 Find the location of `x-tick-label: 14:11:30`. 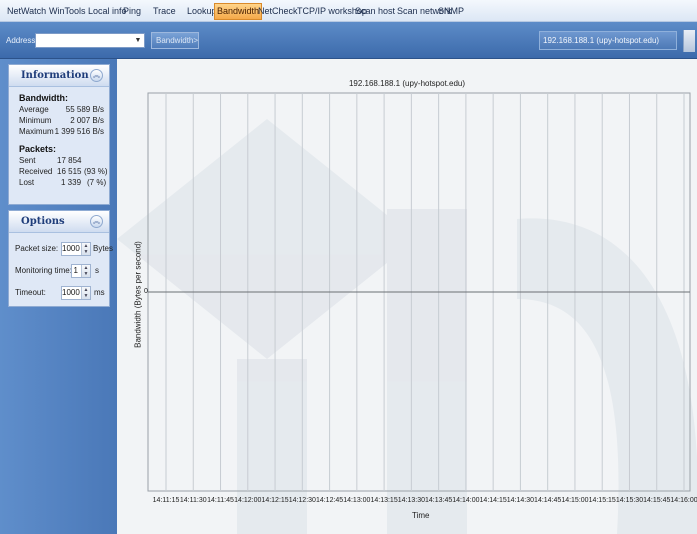

x-tick-label: 14:11:30 is located at coordinates (193, 500).